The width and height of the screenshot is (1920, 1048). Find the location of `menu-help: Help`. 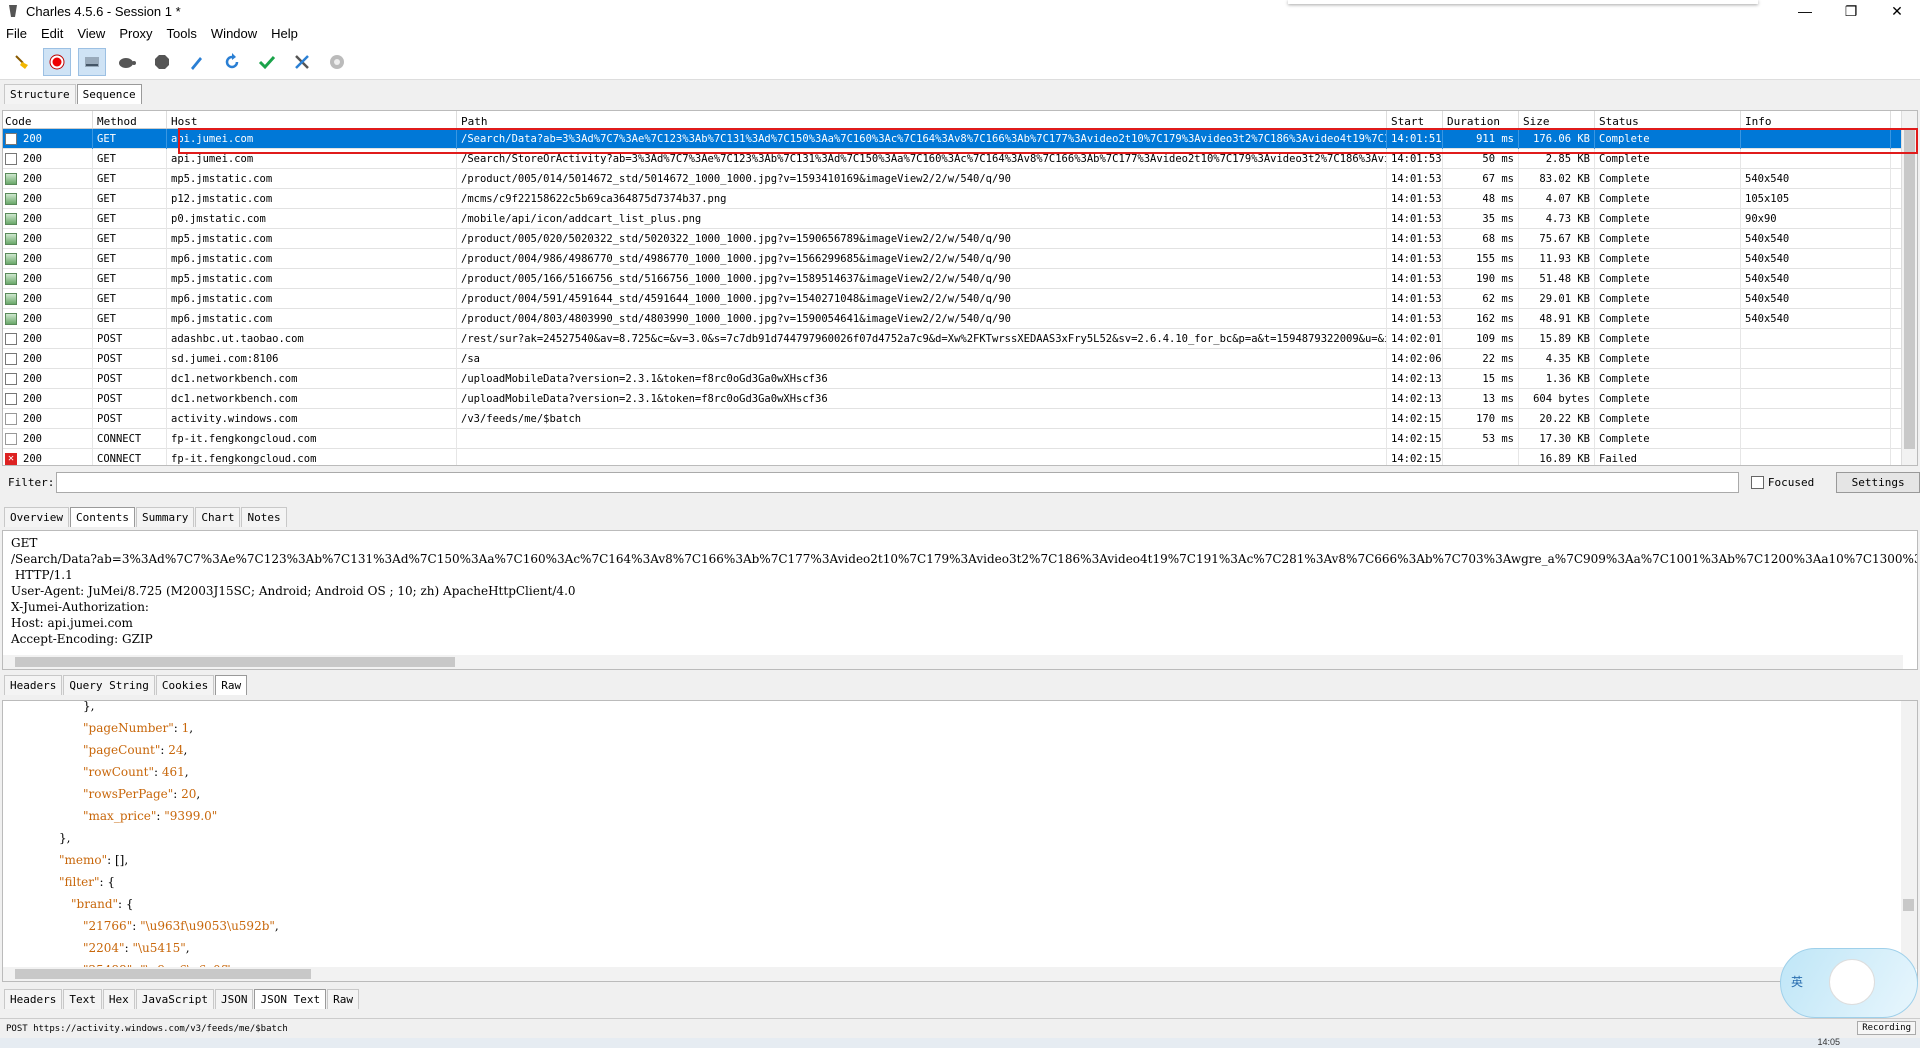

menu-help: Help is located at coordinates (284, 33).